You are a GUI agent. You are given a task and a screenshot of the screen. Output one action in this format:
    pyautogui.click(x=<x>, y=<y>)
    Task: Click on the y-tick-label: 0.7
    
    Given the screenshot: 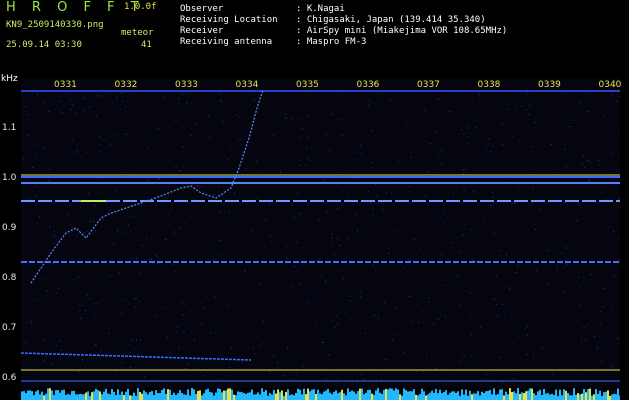 What is the action you would take?
    pyautogui.click(x=9, y=328)
    